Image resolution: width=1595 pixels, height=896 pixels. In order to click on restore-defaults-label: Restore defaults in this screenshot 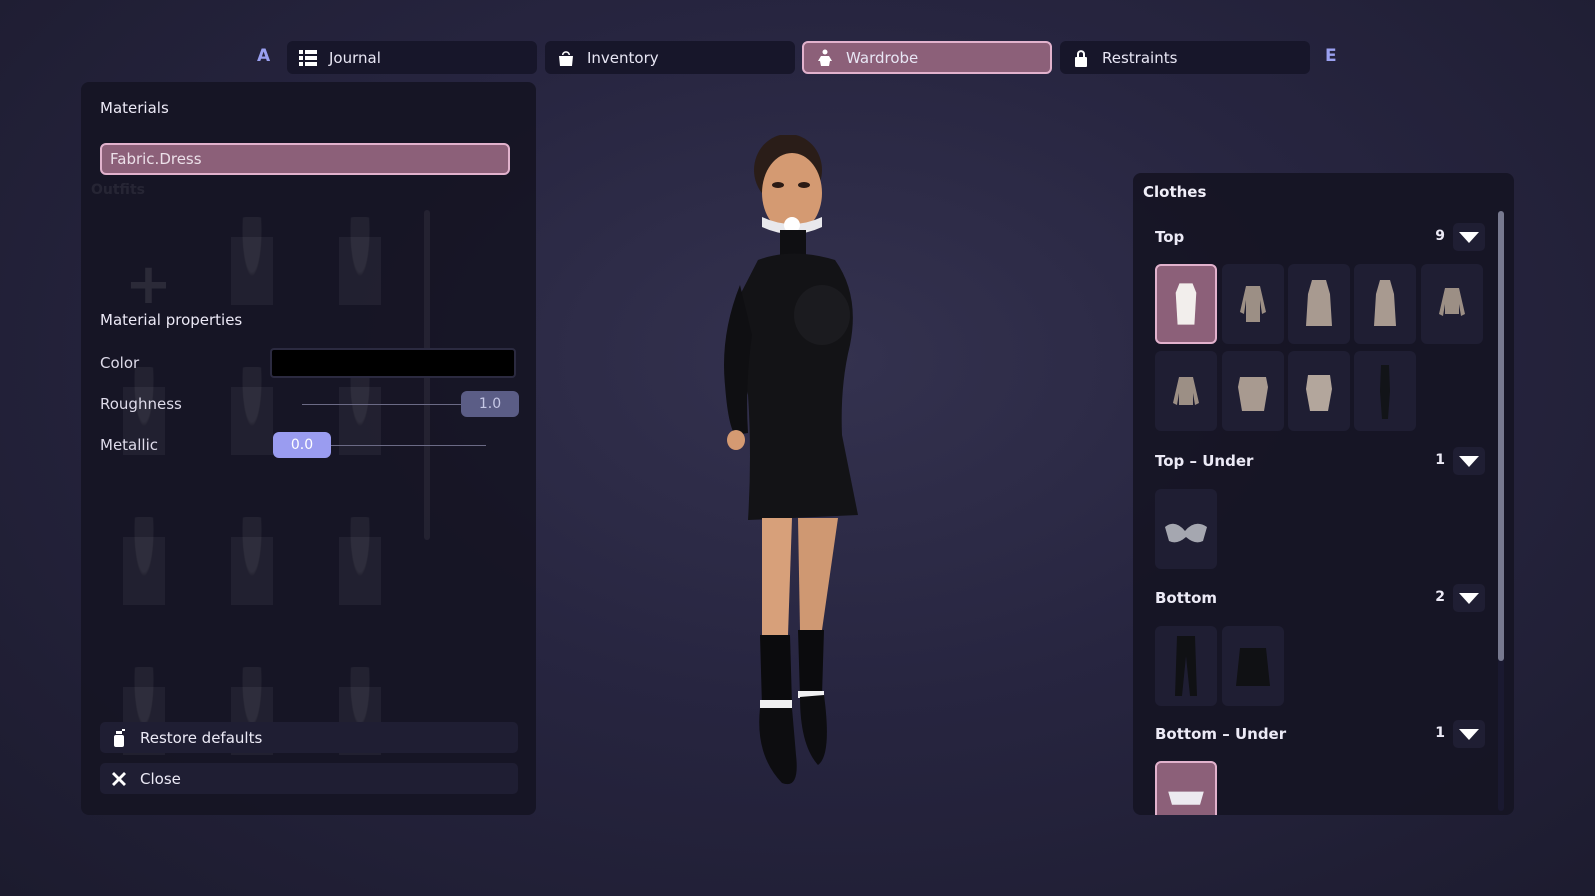, I will do `click(201, 737)`.